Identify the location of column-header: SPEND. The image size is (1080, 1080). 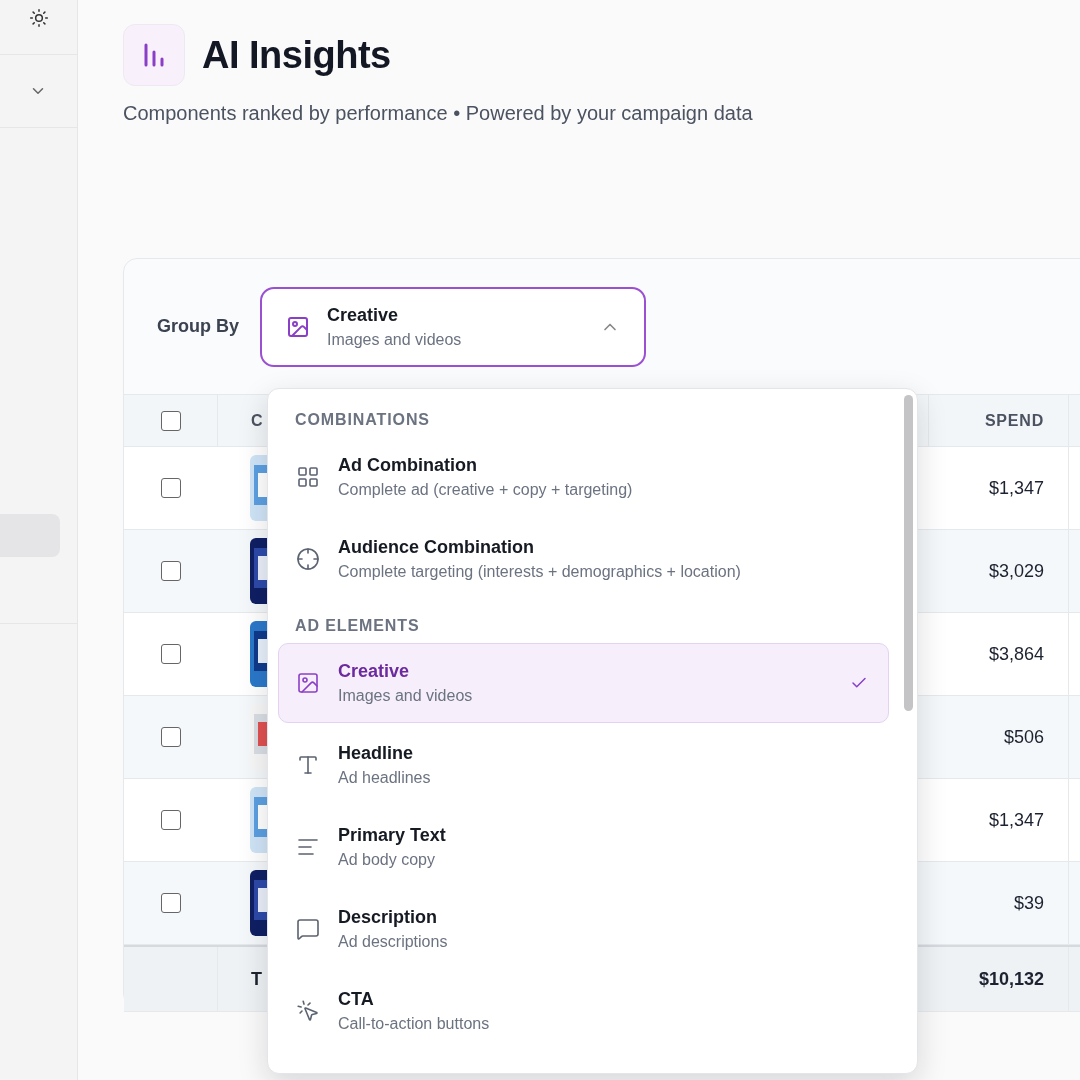
(1014, 420).